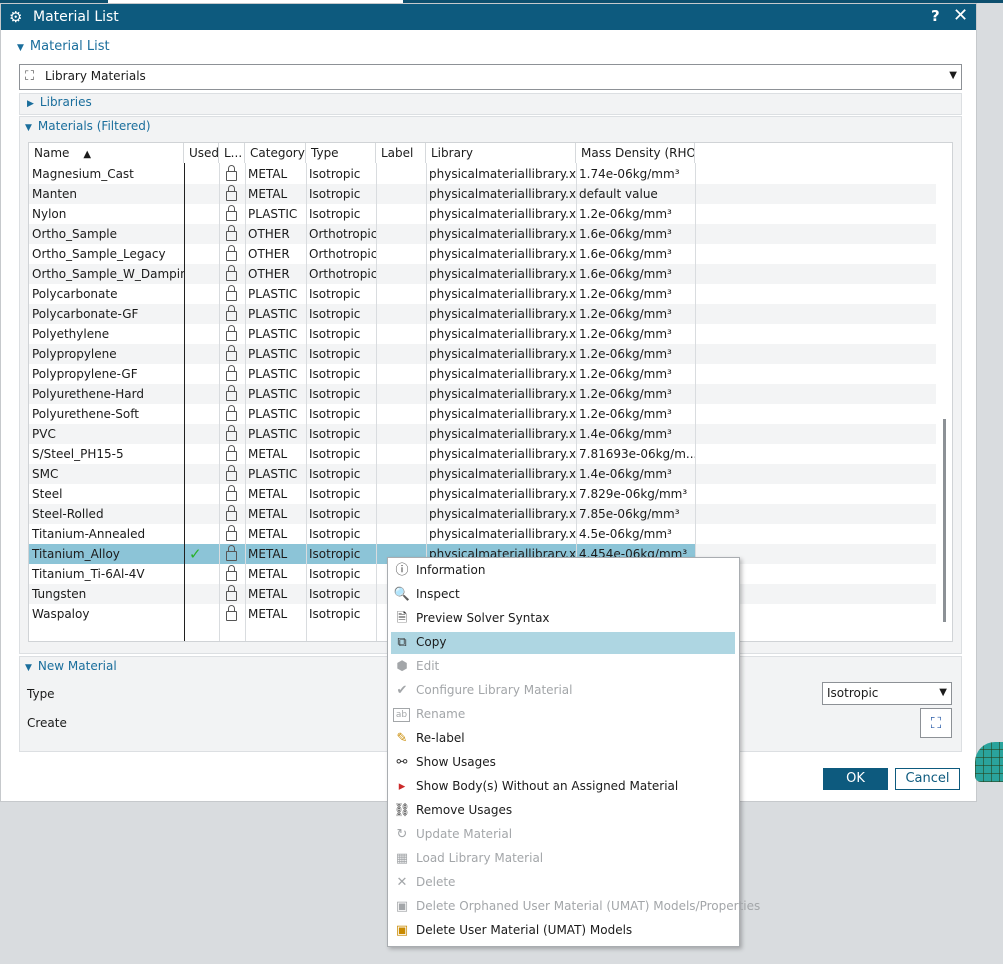  Describe the element at coordinates (935, 16) in the screenshot. I see `help-button: ?` at that location.